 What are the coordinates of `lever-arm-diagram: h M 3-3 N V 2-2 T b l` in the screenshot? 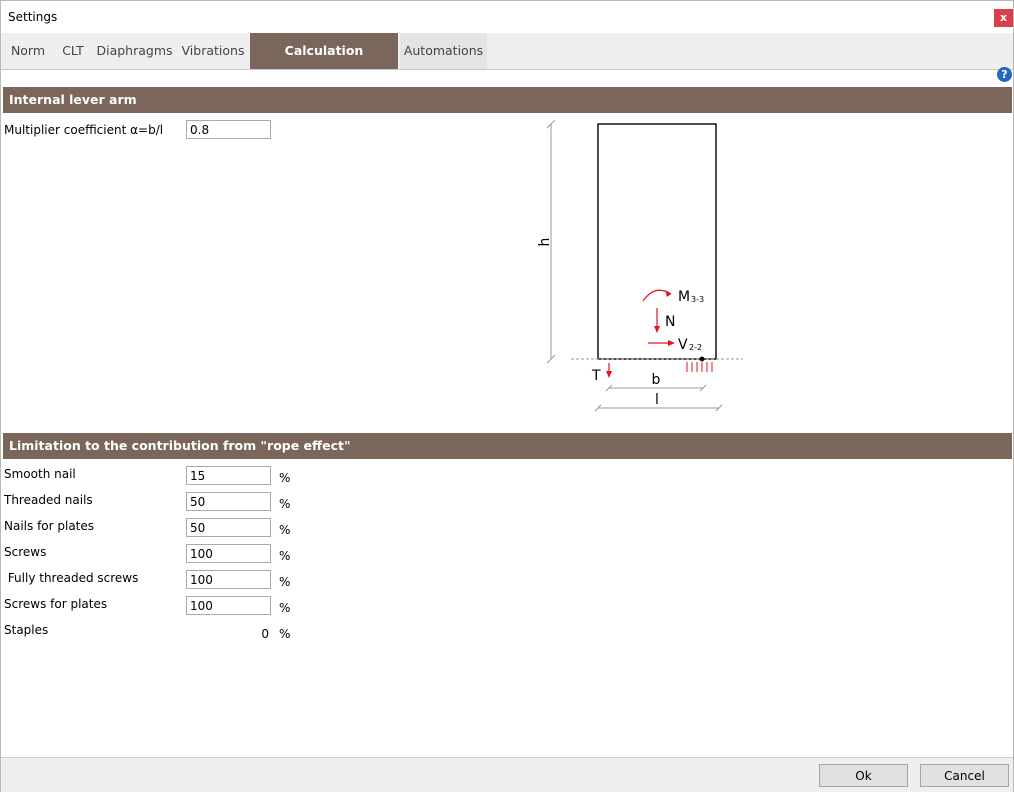 It's located at (640, 265).